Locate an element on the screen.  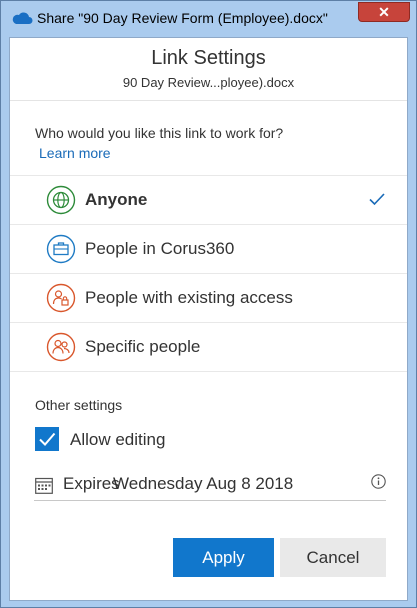
people-icon is located at coordinates (61, 347).